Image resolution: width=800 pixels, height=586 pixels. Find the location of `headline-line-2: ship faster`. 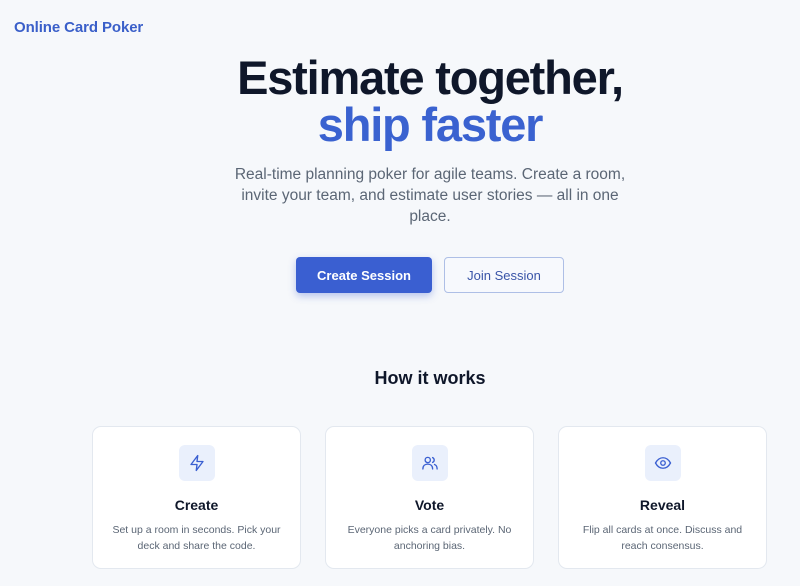

headline-line-2: ship faster is located at coordinates (430, 124).